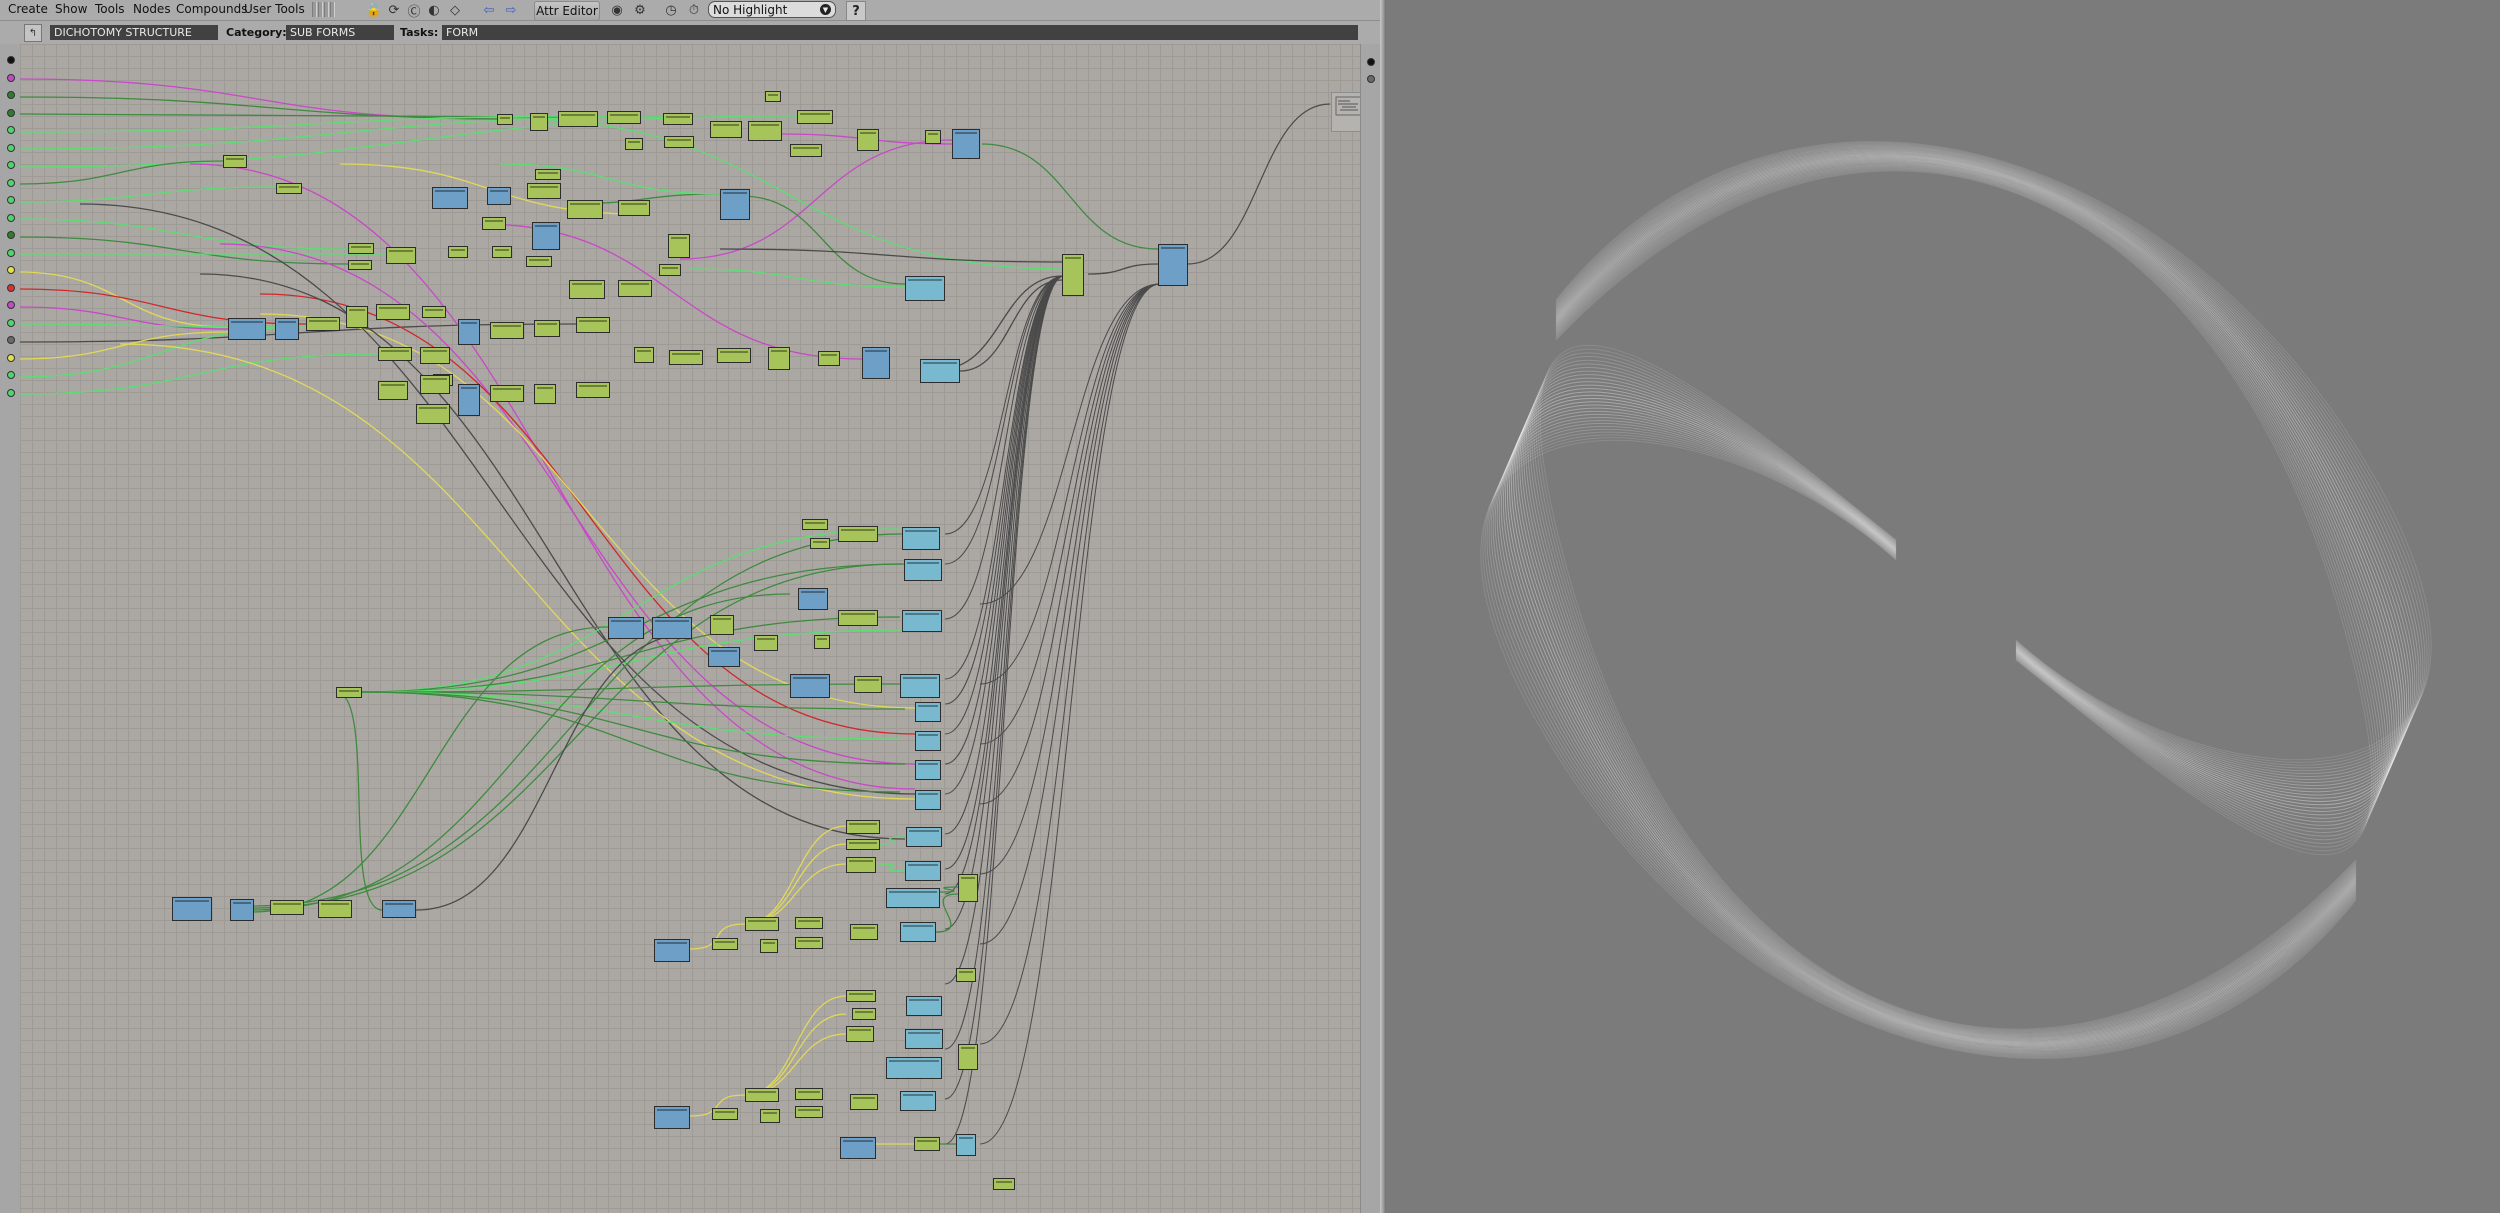  I want to click on back-arrow-icon: ⇦, so click(489, 10).